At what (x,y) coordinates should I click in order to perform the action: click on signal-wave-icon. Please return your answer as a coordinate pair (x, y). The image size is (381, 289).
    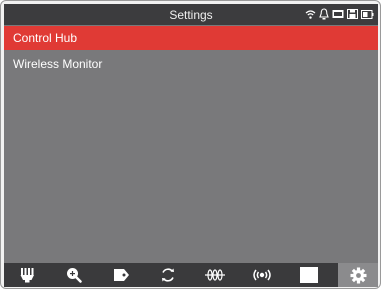
    Looking at the image, I should click on (215, 275).